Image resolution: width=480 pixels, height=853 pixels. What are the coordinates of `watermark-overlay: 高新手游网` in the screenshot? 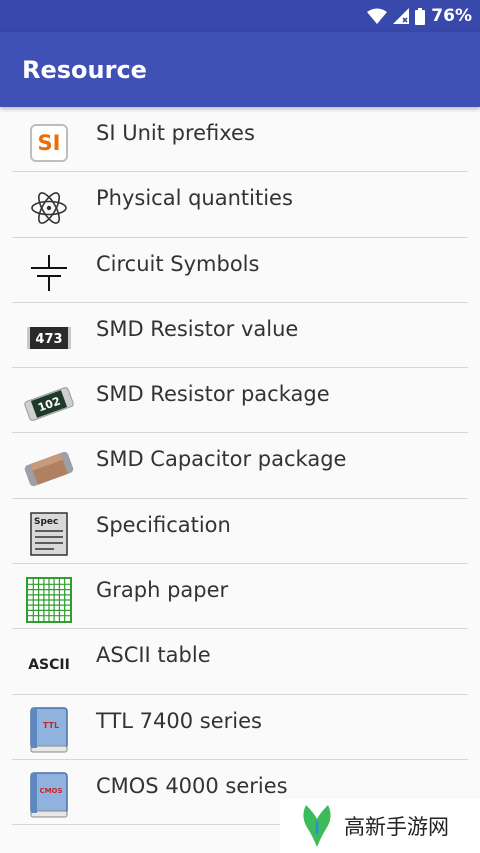 It's located at (380, 826).